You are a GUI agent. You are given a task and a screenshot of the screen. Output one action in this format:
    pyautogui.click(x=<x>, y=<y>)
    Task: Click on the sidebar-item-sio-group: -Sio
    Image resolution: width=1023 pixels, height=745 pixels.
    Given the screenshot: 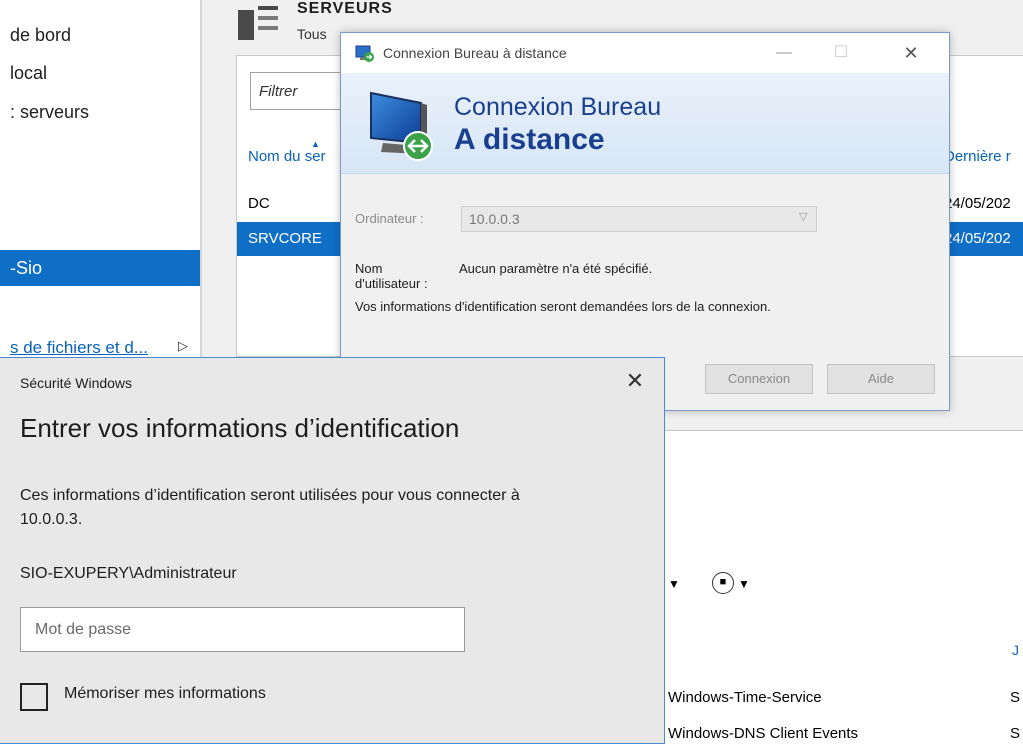 What is the action you would take?
    pyautogui.click(x=100, y=268)
    